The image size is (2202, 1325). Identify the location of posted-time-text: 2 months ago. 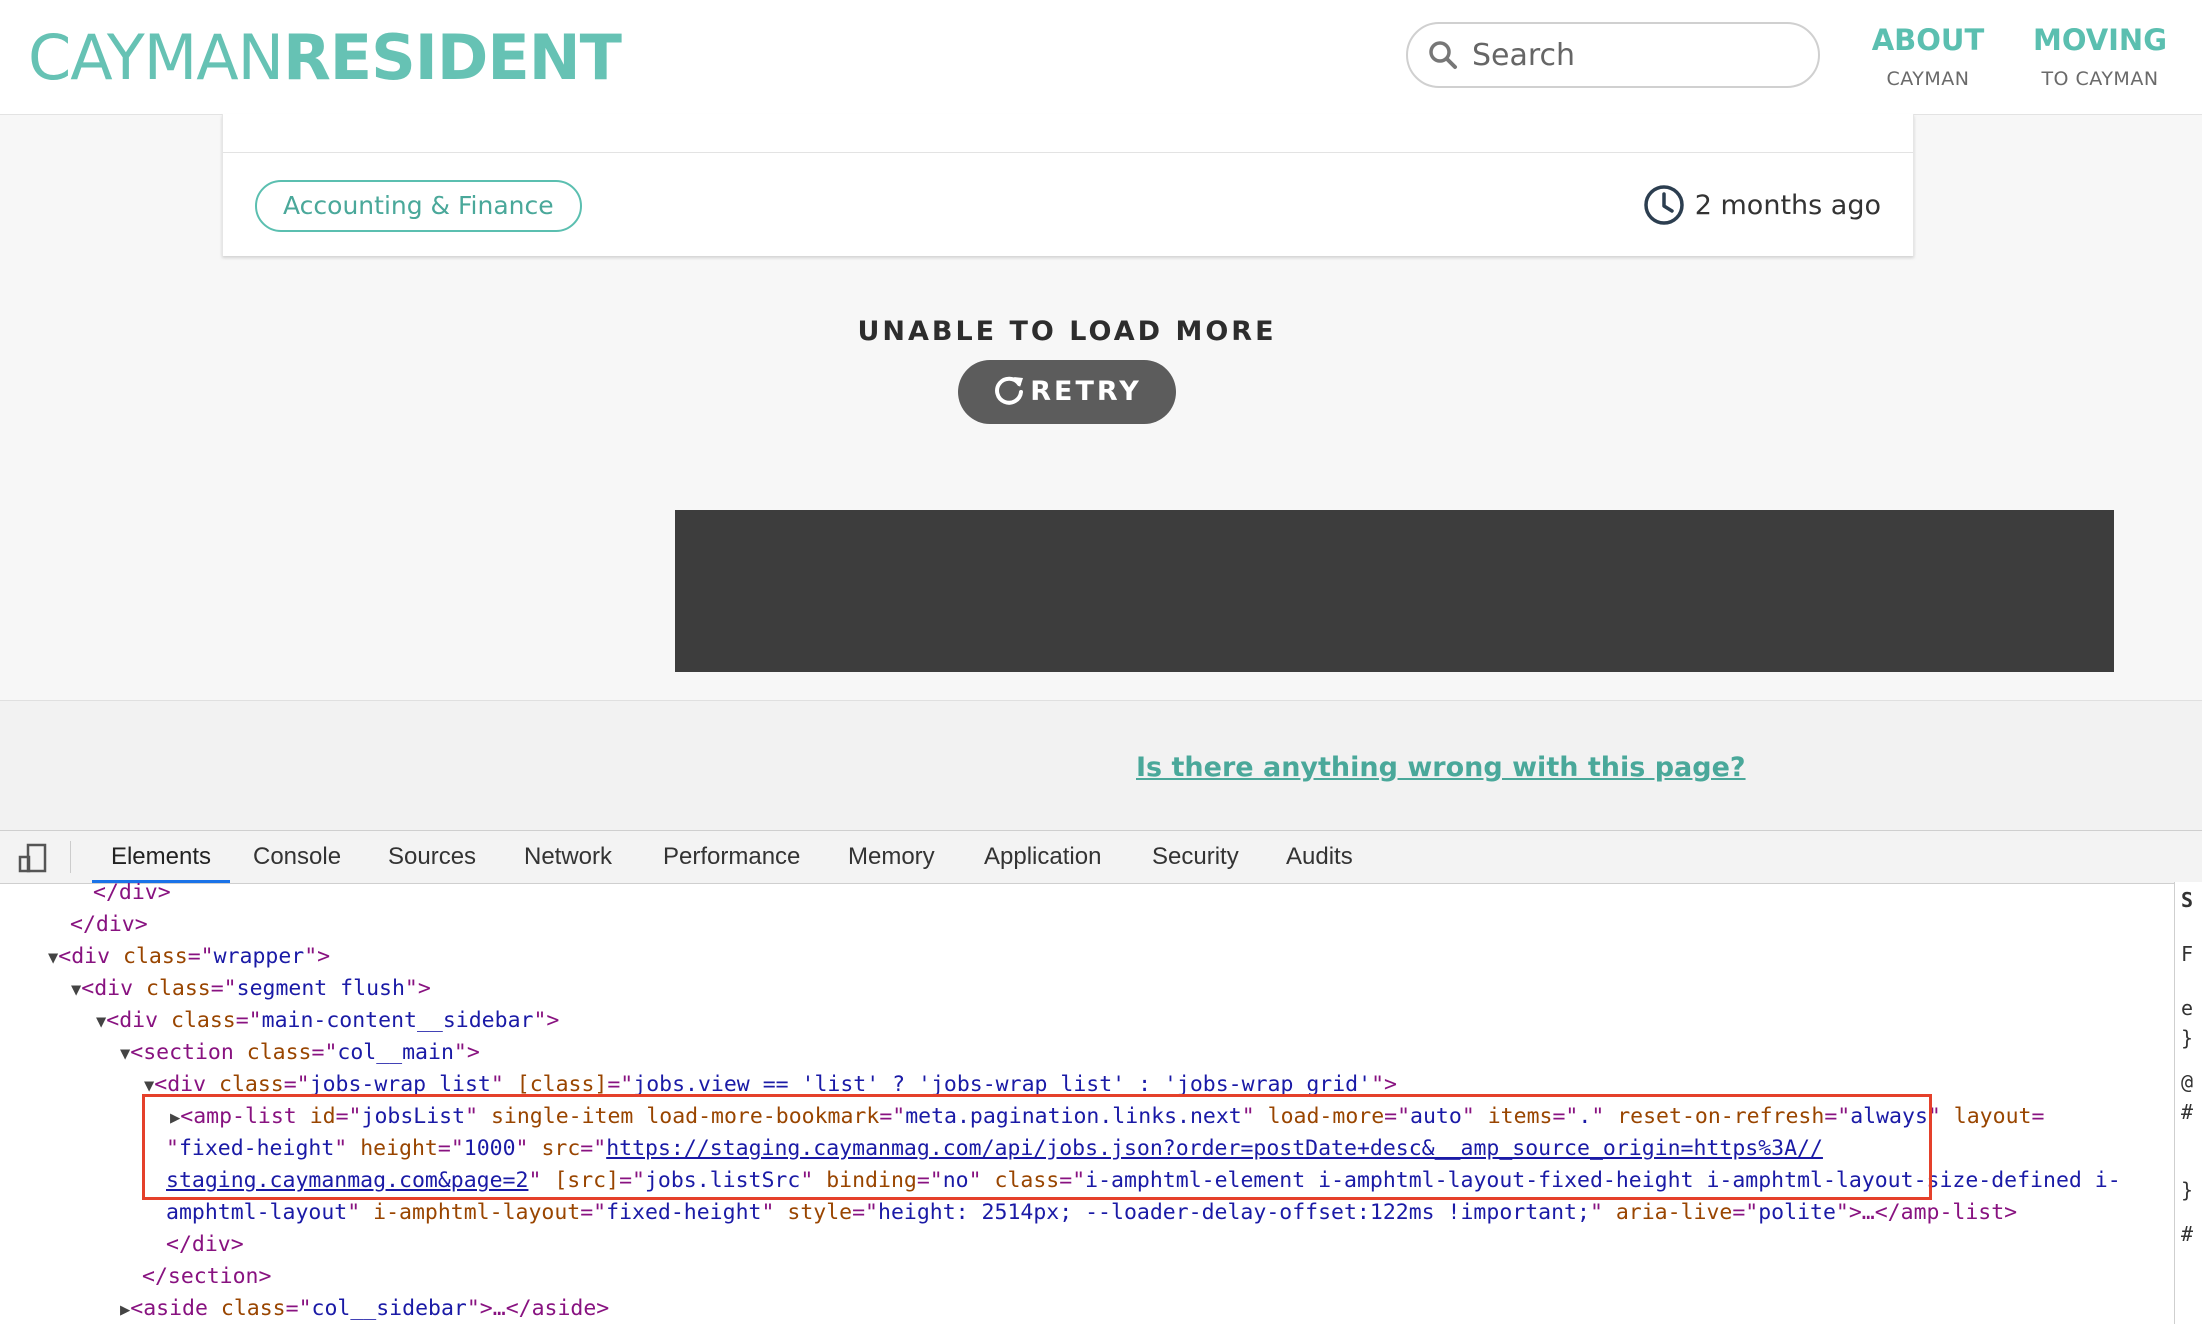
(1787, 205).